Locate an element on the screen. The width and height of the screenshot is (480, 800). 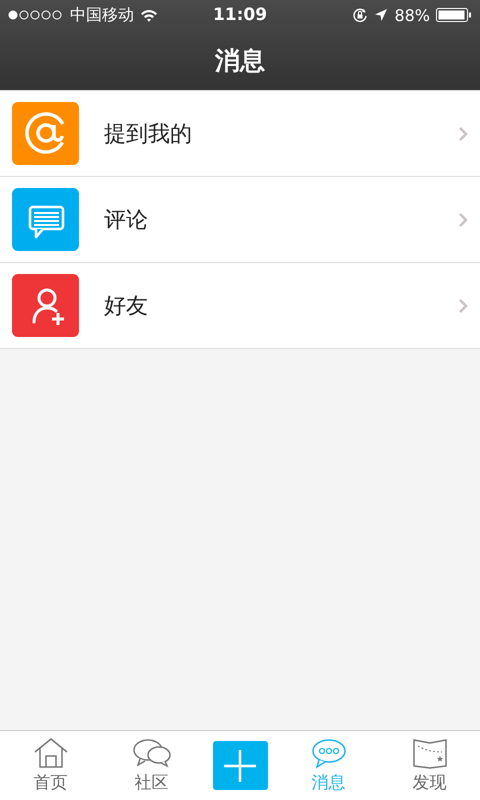
chat-bubbles-icon is located at coordinates (152, 753).